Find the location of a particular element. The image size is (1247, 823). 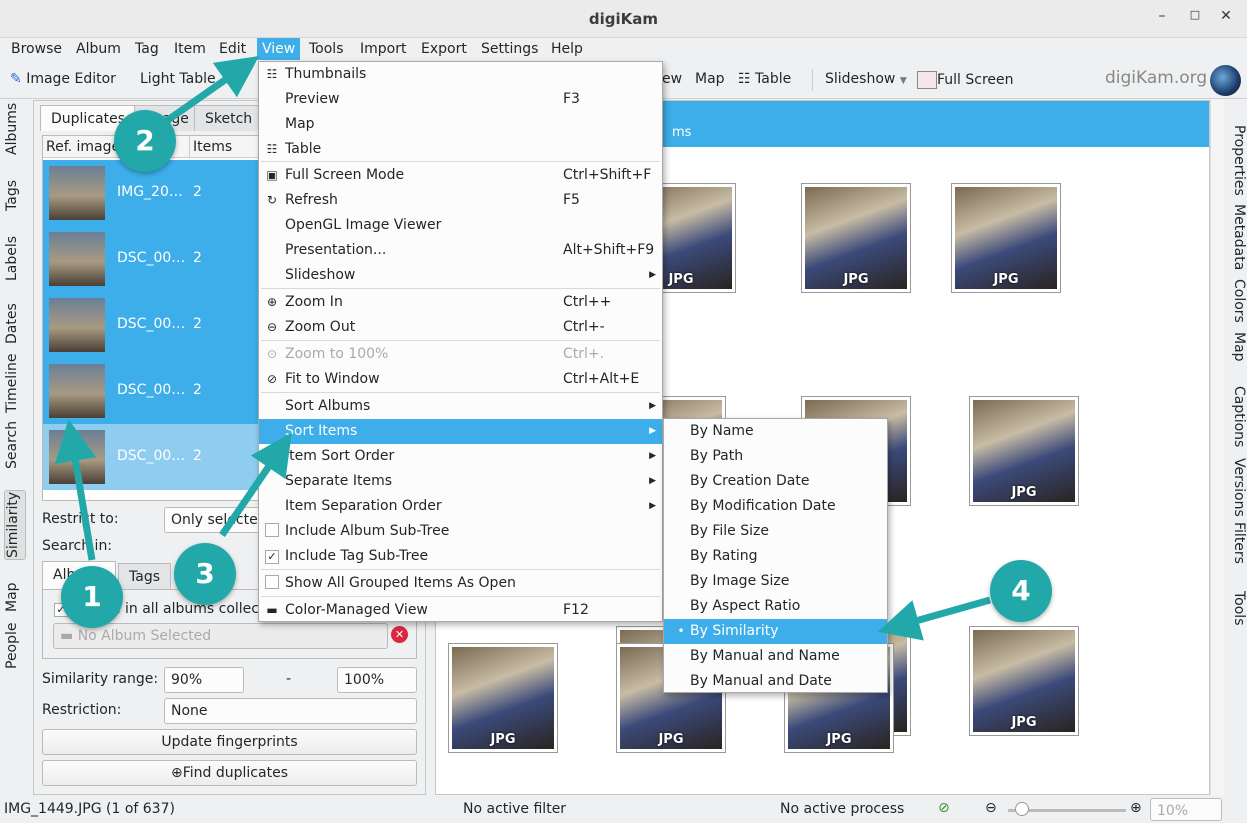

annotation-badge-4: 4 is located at coordinates (1021, 591).